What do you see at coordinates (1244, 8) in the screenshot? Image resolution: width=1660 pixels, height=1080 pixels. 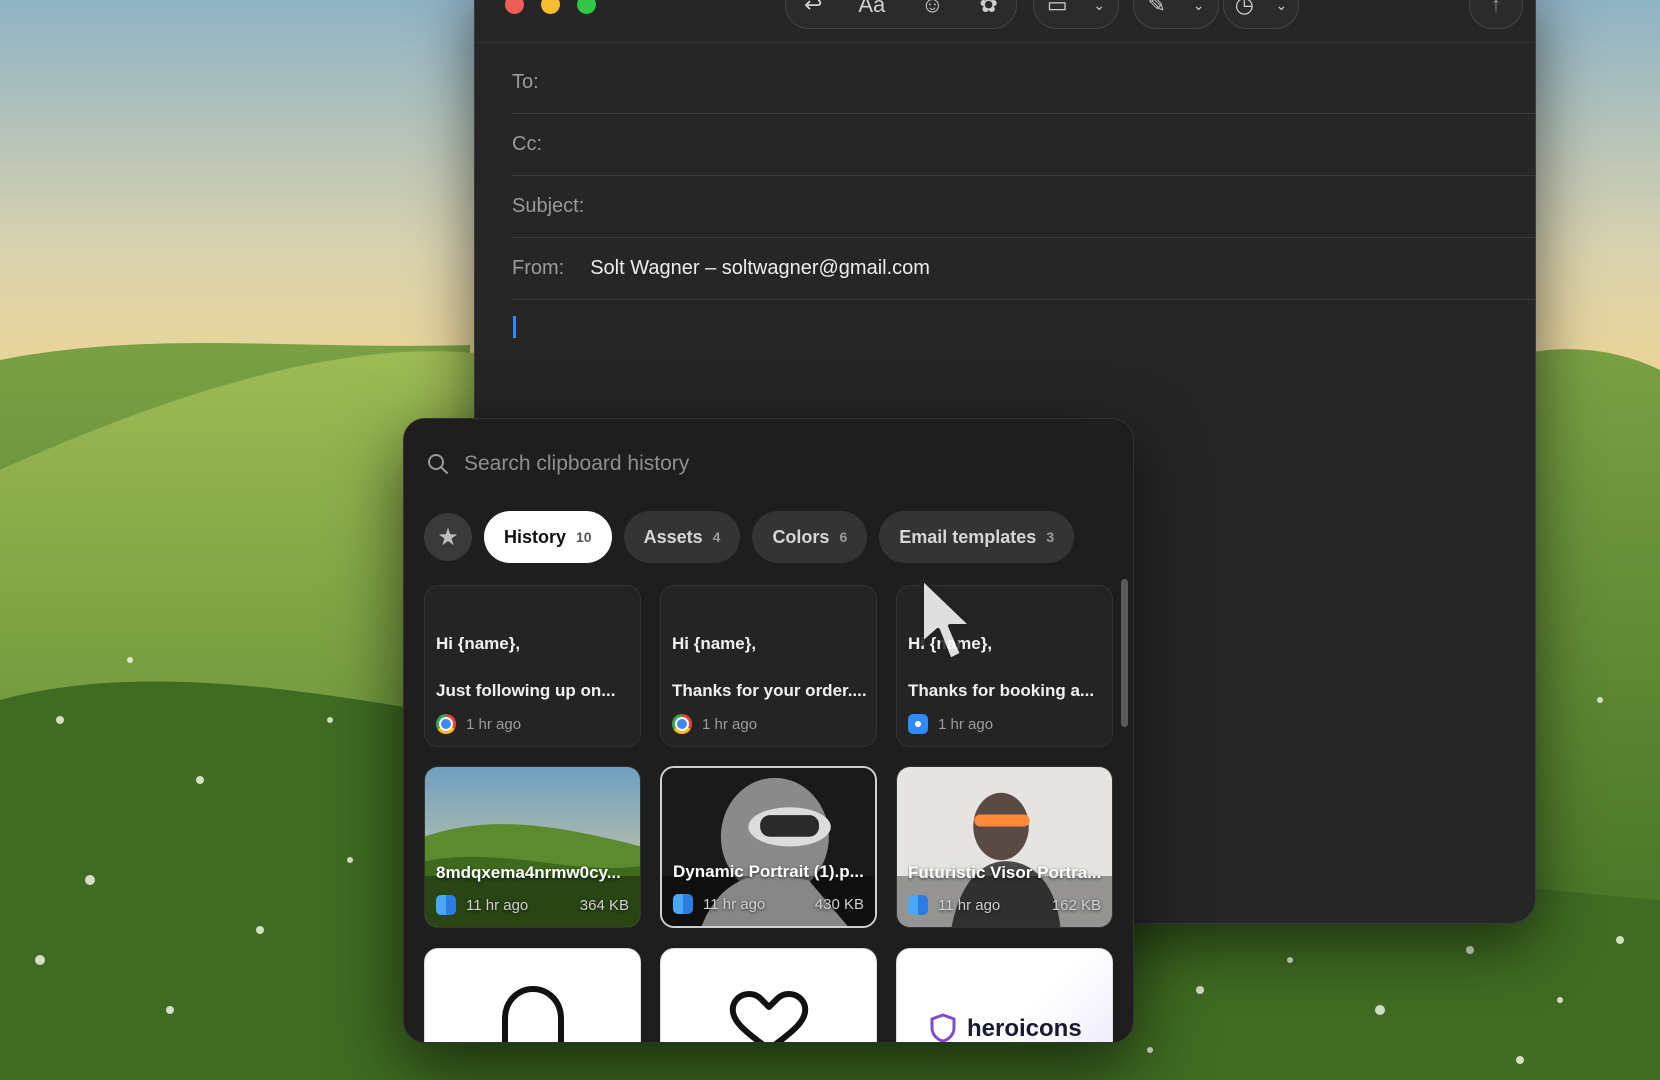 I see `clock-icon: ◷` at bounding box center [1244, 8].